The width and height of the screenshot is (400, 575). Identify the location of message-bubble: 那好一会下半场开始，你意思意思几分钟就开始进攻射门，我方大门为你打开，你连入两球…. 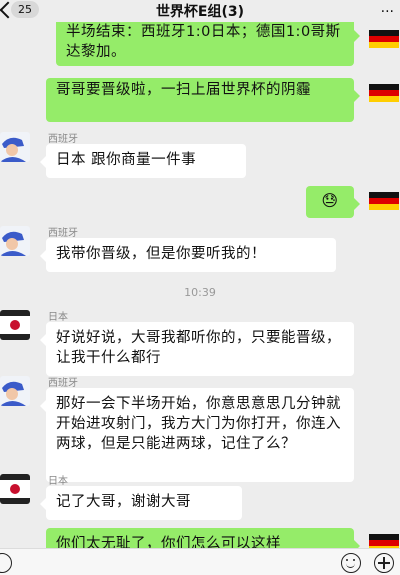
(197, 435).